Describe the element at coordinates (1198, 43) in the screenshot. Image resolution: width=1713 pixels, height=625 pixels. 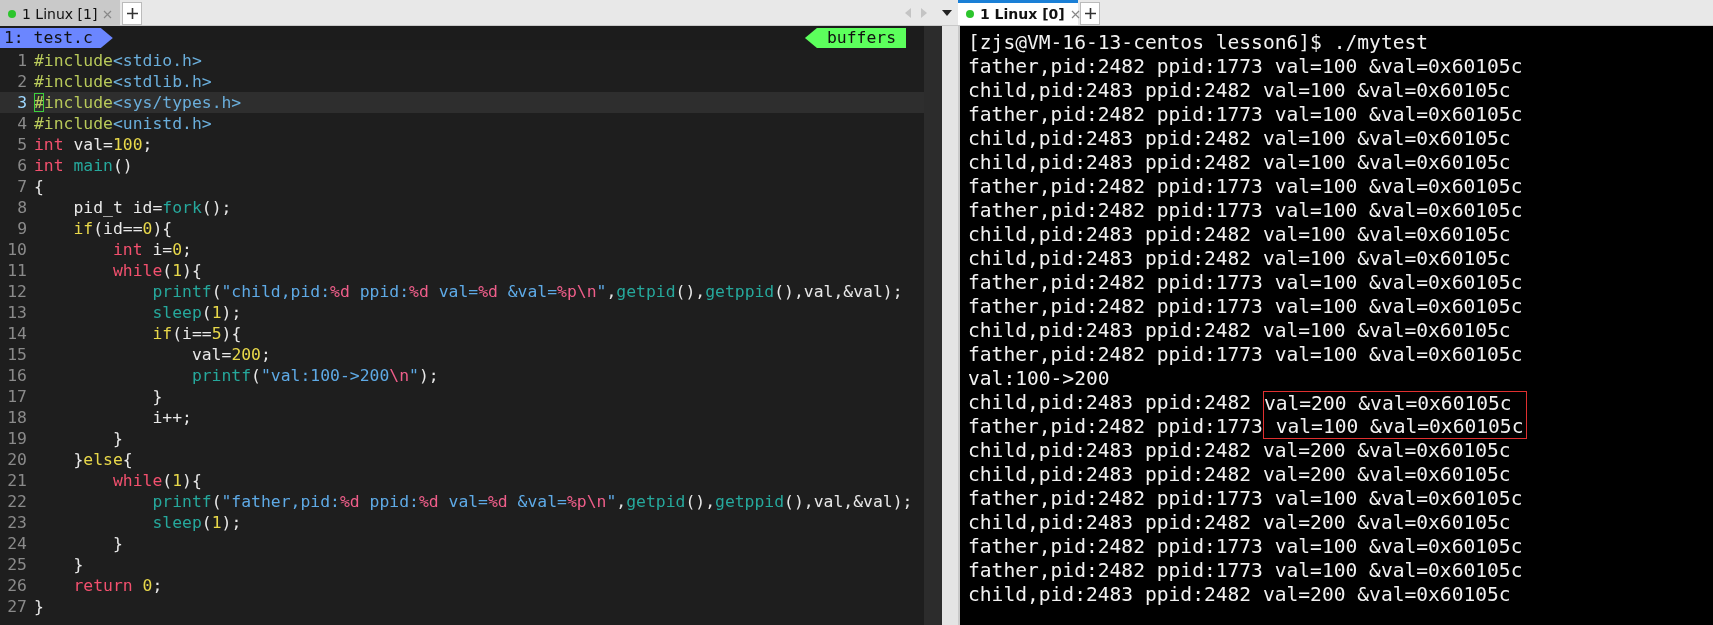
I see `terminal-line: [zjs@VM-16-13-centos lesson6]$ ./mytest` at that location.